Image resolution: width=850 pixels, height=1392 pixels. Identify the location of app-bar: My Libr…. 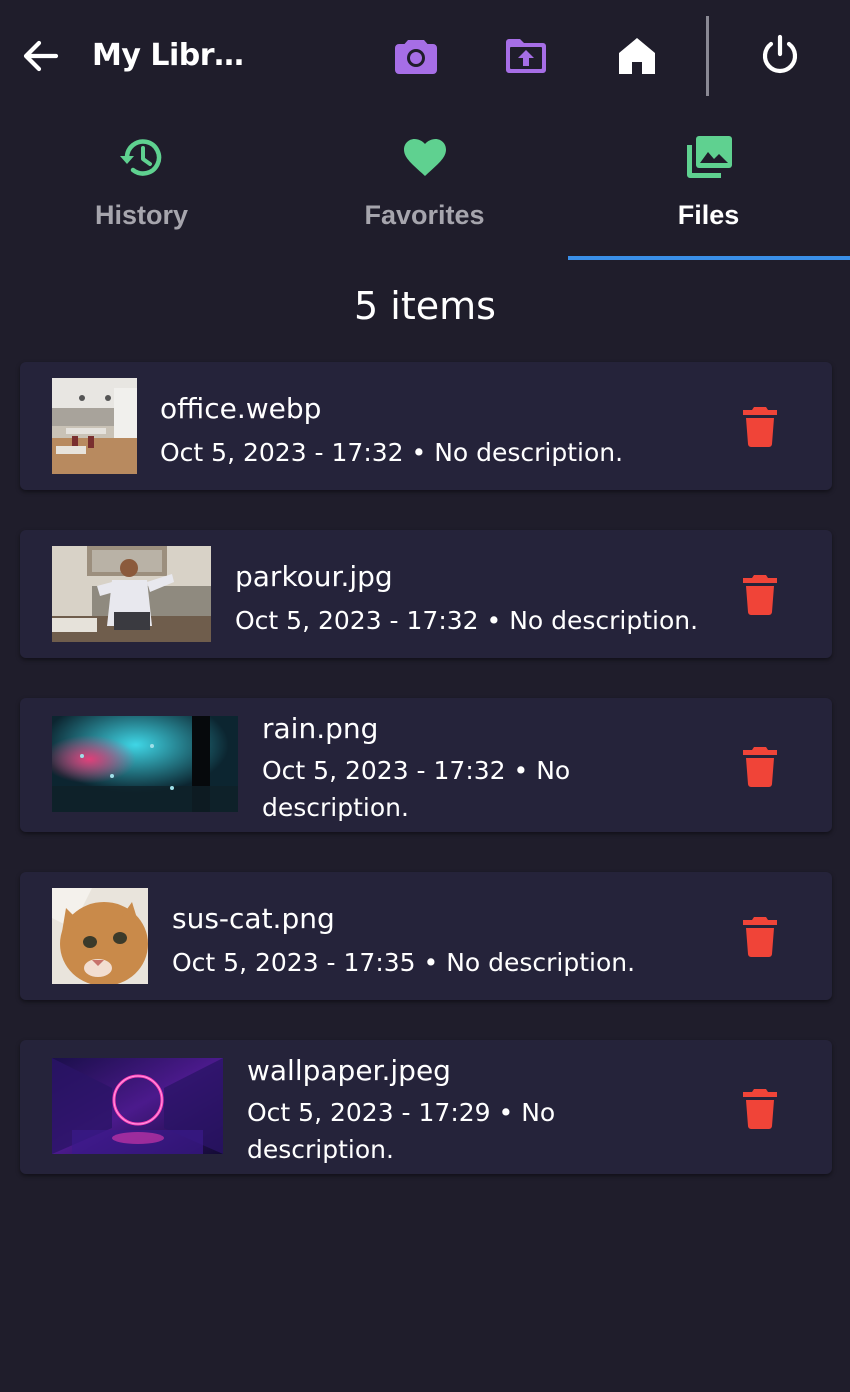
(425, 56).